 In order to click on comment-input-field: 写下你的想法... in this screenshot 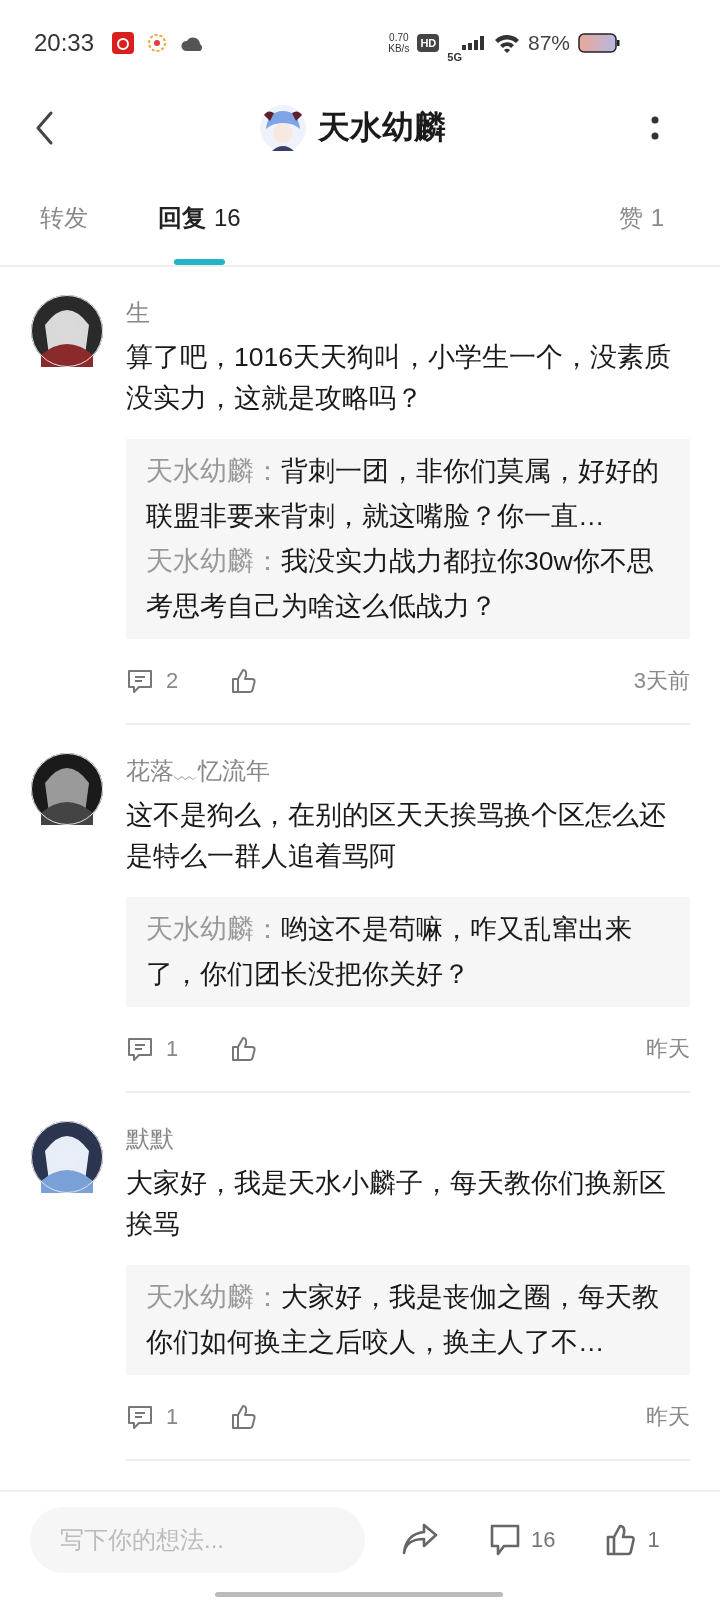, I will do `click(197, 1539)`.